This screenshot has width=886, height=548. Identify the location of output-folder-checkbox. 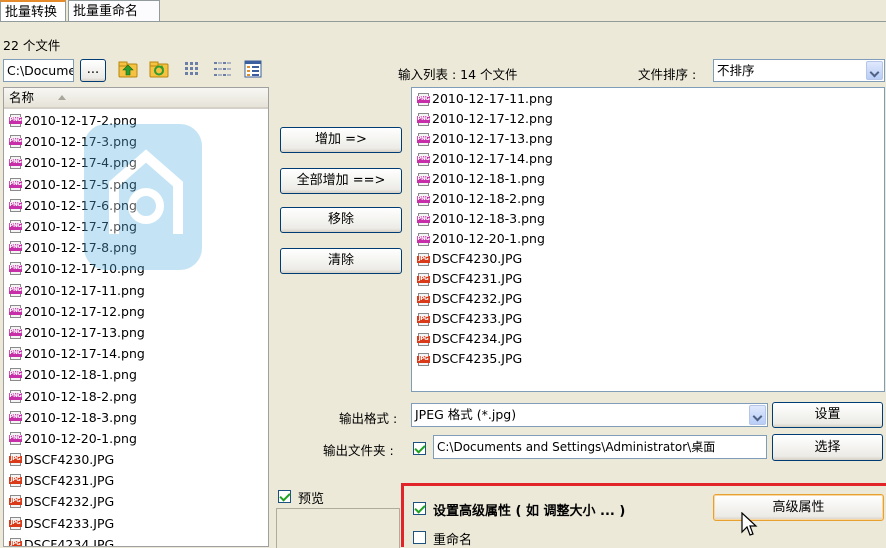
(419, 448).